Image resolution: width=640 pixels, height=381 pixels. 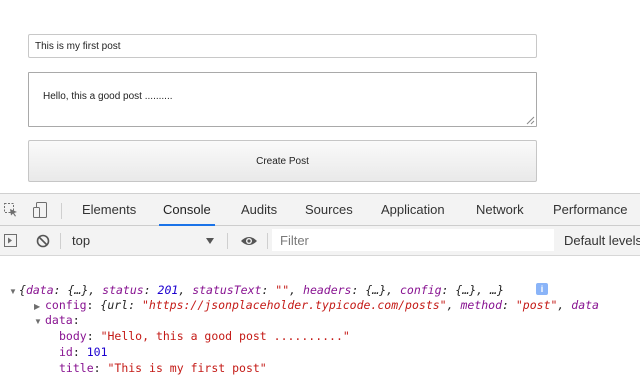 I want to click on data-row: data:, so click(x=62, y=320).